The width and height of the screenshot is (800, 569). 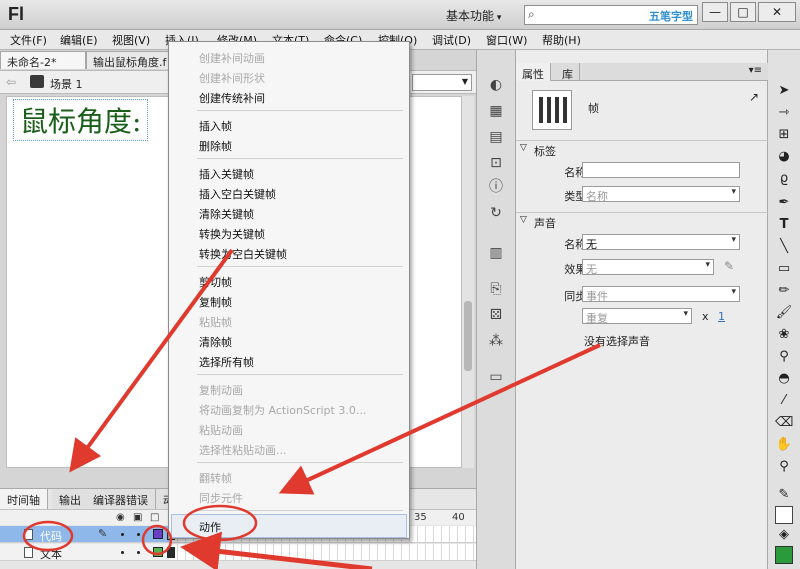 I want to click on outline-icon: □, so click(x=154, y=517).